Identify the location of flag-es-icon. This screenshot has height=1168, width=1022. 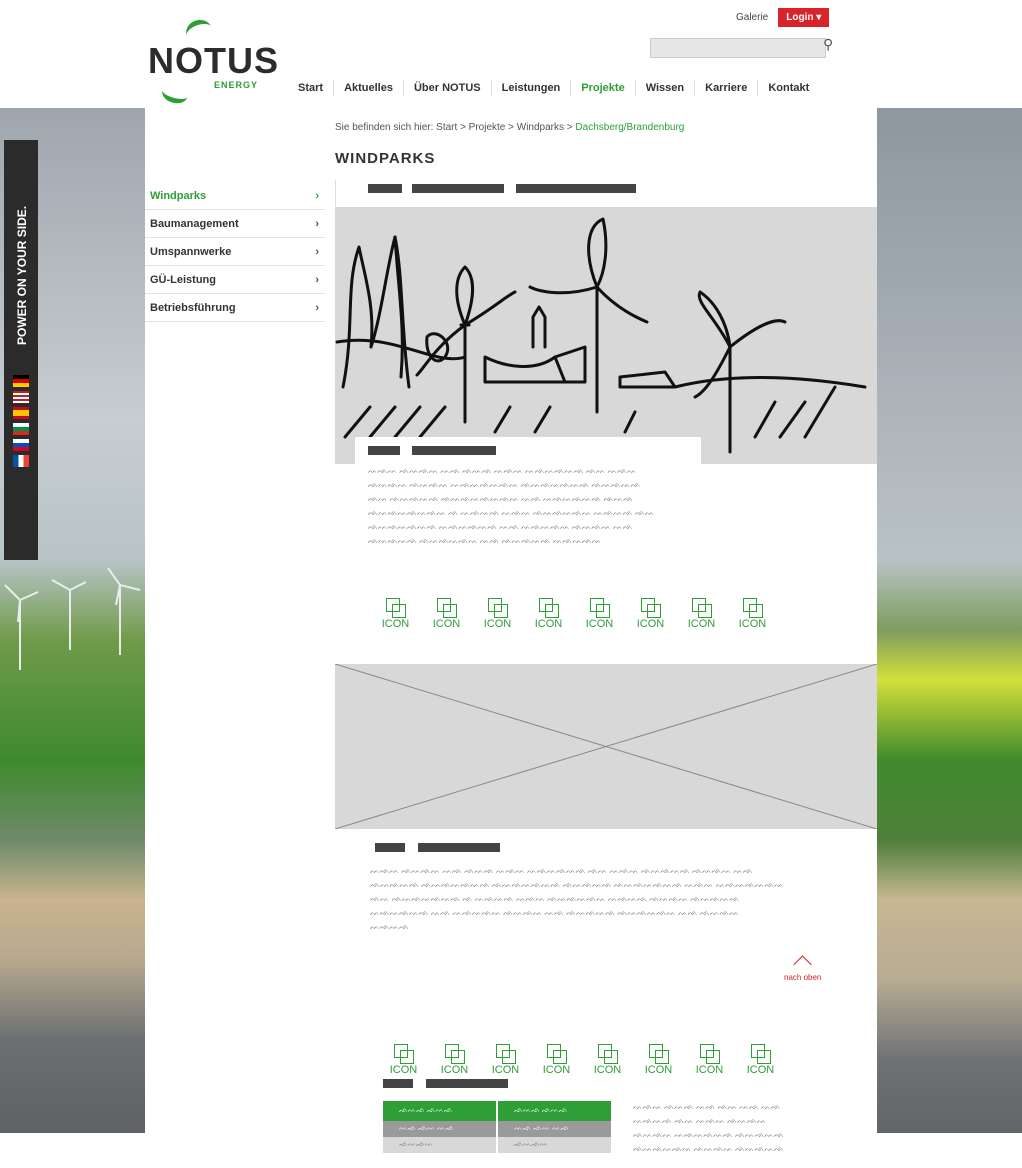
(21, 413).